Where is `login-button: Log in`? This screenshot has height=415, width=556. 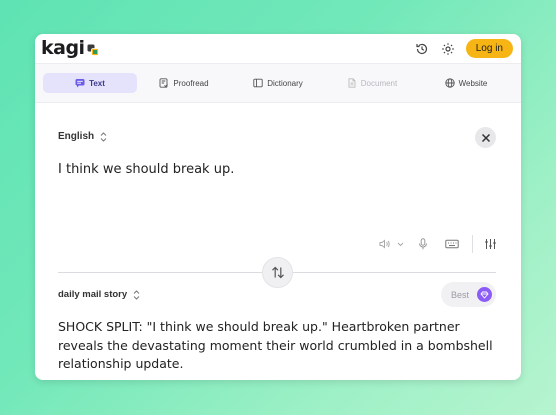 login-button: Log in is located at coordinates (489, 48).